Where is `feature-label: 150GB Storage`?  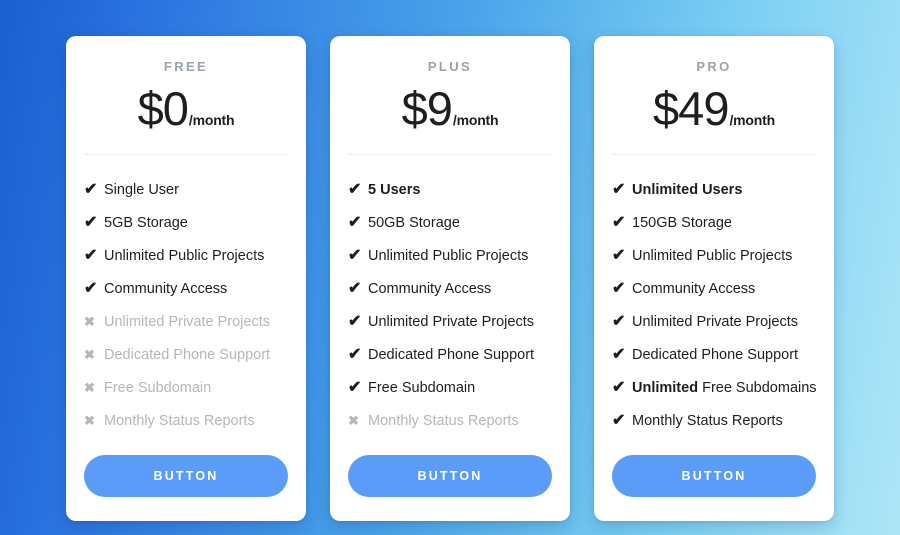 feature-label: 150GB Storage is located at coordinates (682, 222).